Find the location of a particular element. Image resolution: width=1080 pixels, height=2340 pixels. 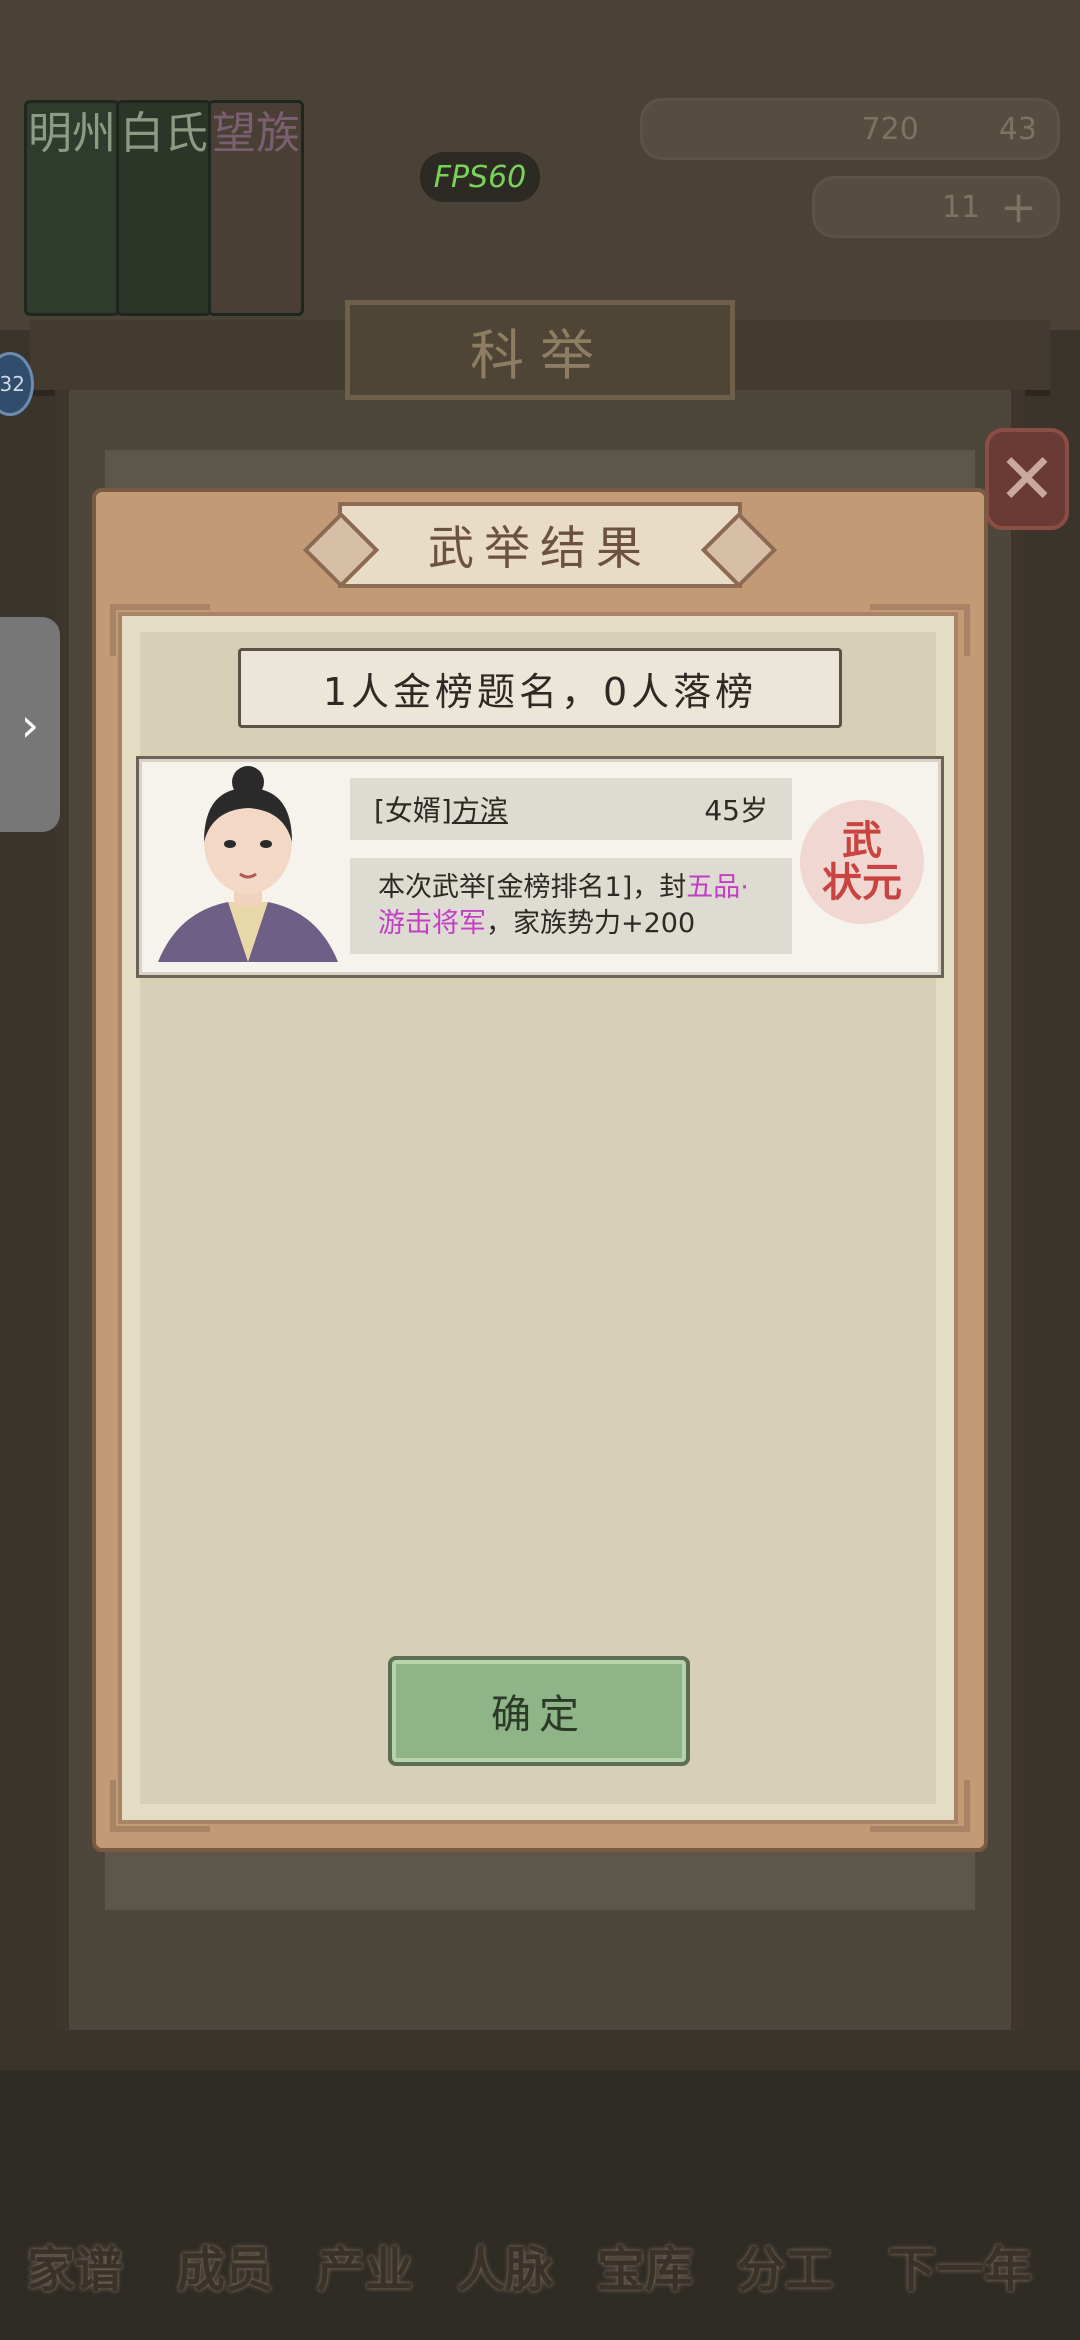

clan-book: 白氏 is located at coordinates (164, 208).